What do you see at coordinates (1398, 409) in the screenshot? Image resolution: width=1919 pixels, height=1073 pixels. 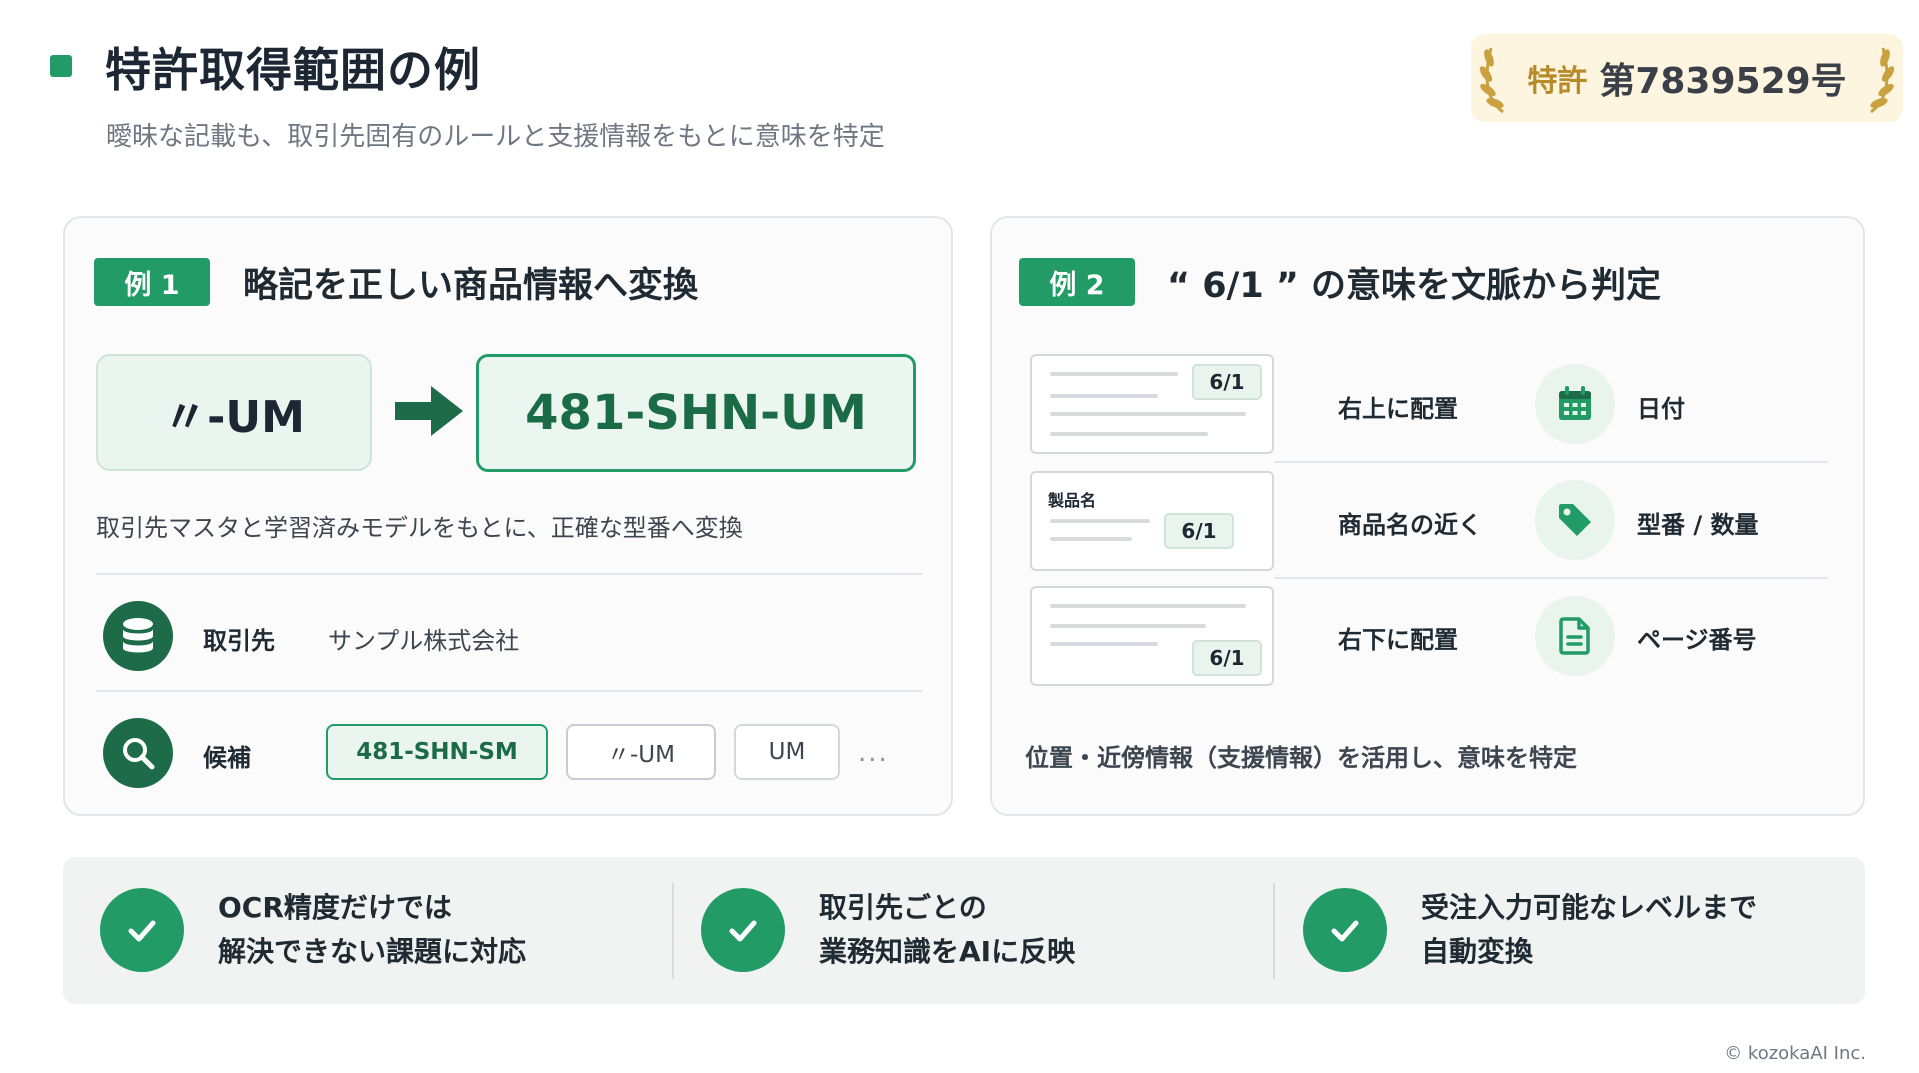 I see `position-label: 右上に配置` at bounding box center [1398, 409].